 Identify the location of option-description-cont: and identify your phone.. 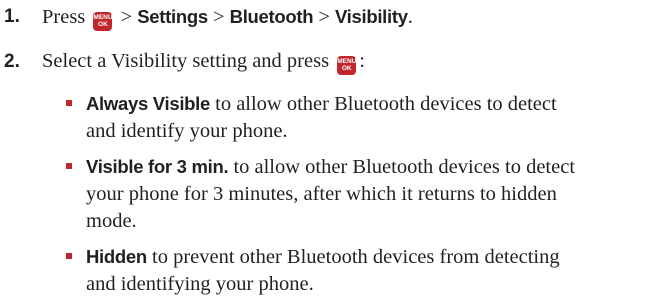
(187, 131).